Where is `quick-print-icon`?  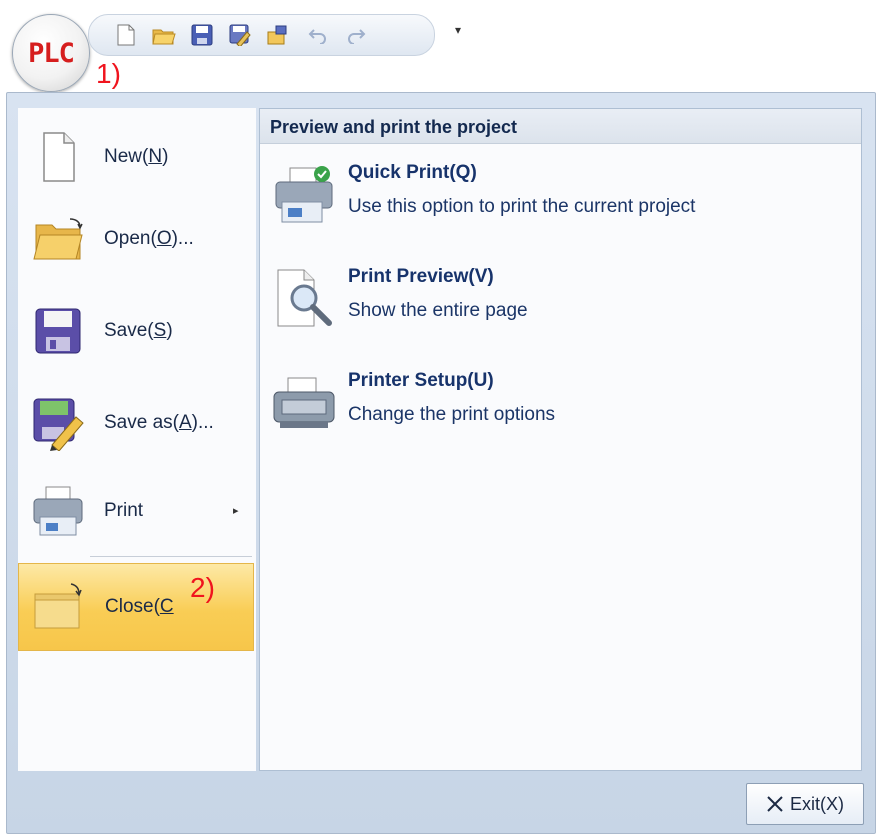
quick-print-icon is located at coordinates (304, 194).